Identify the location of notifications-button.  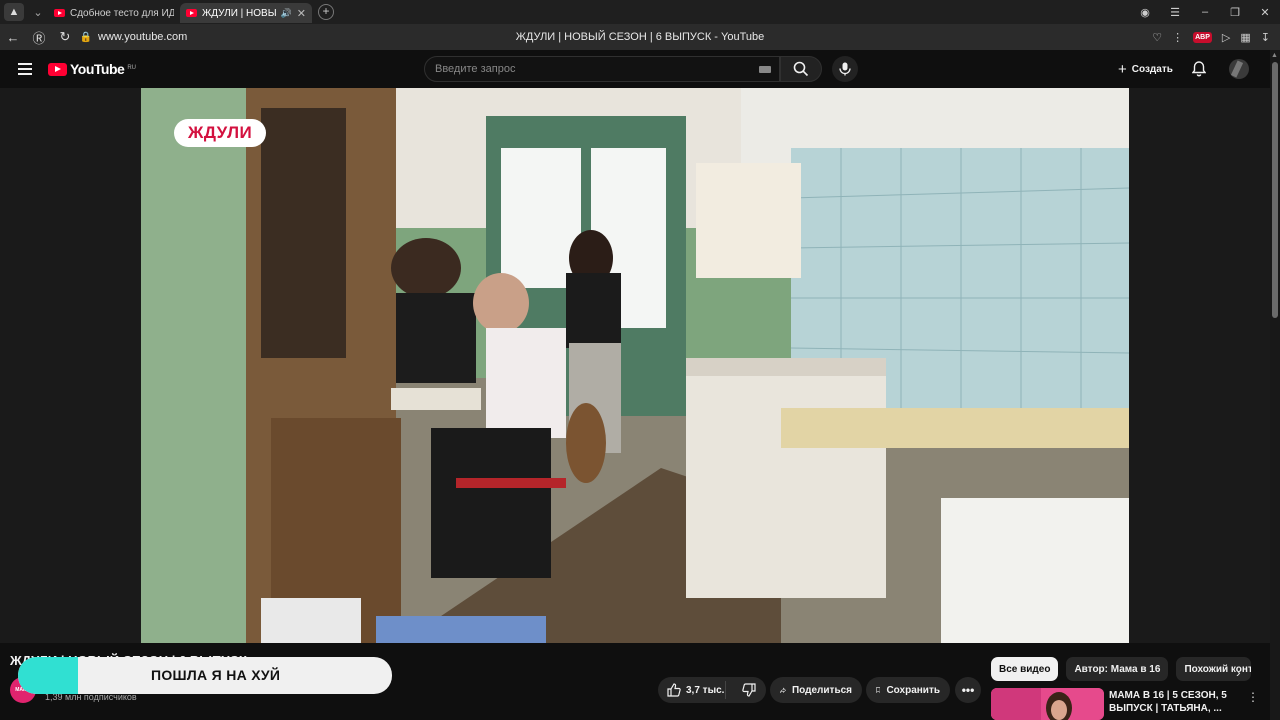
(1199, 71).